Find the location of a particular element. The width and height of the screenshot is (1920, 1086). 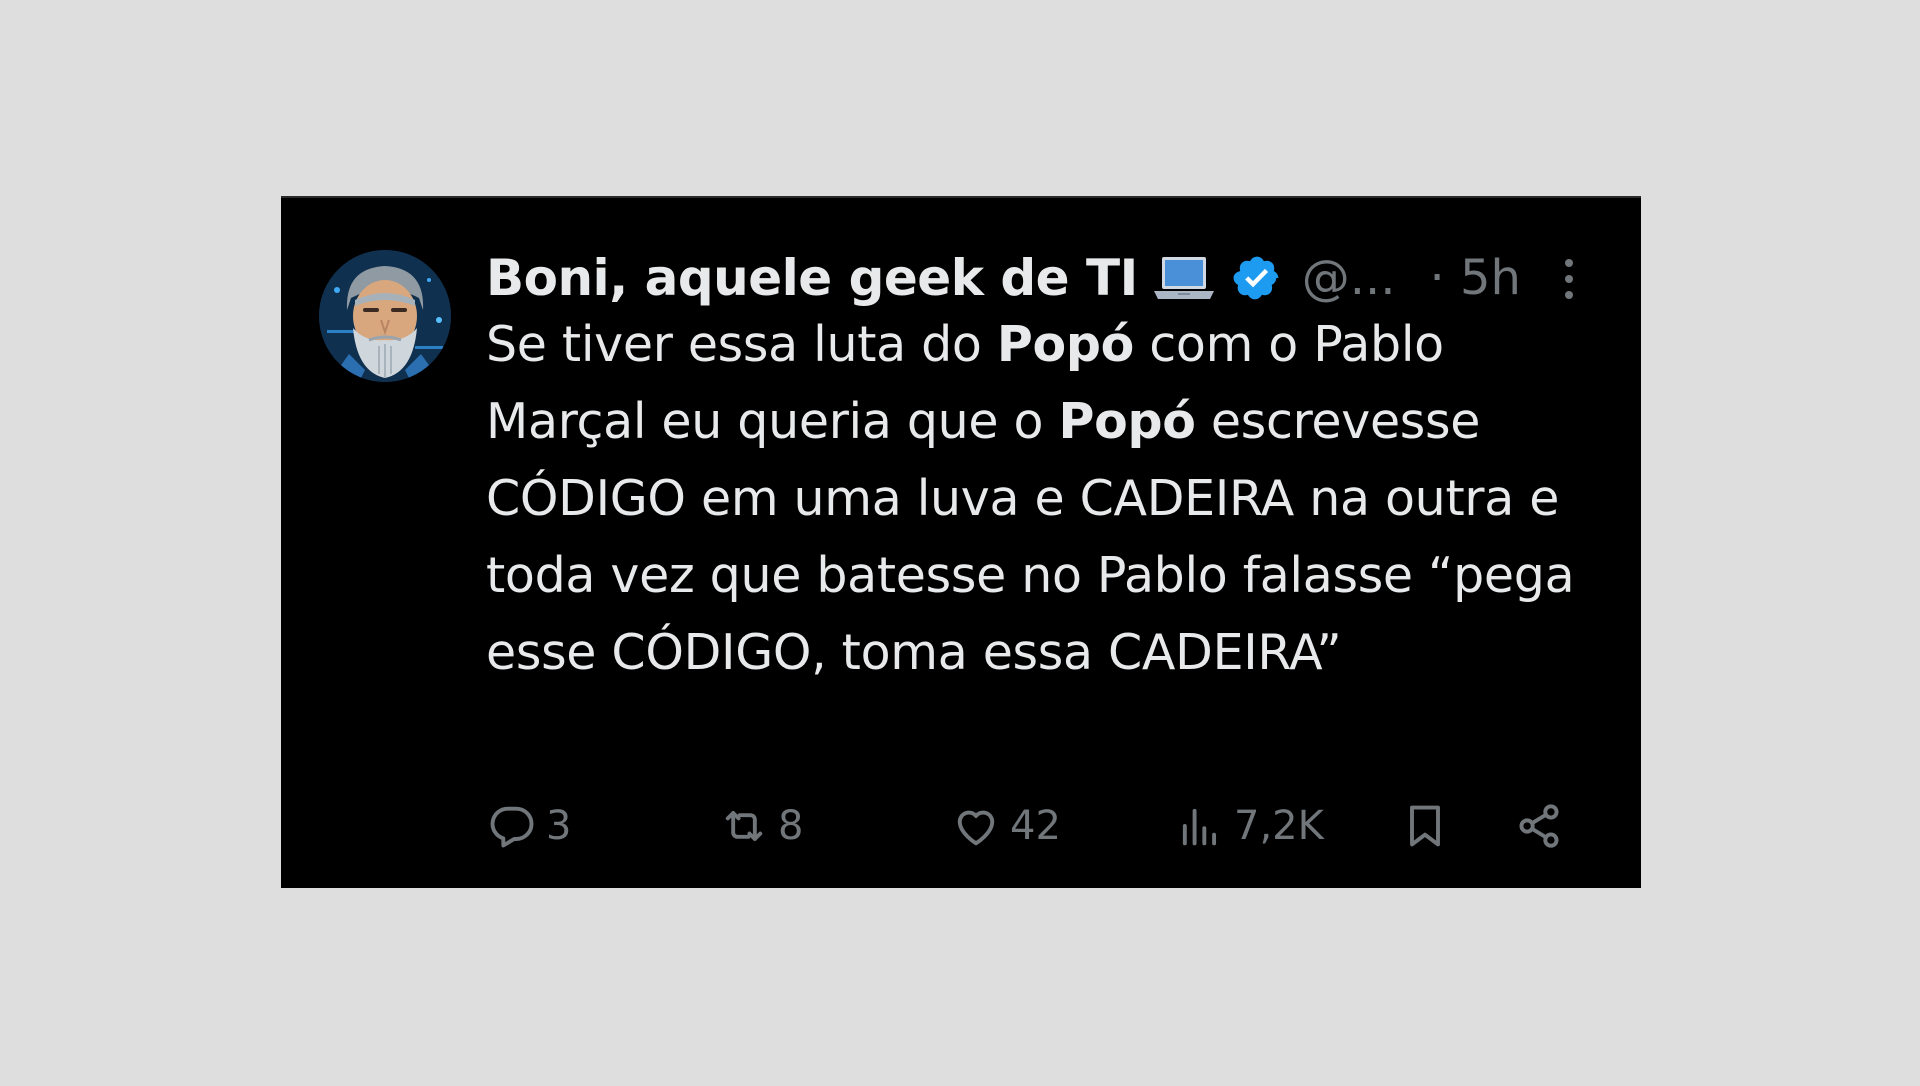

tweet-text-part: Se tiver essa luta do is located at coordinates (741, 344).